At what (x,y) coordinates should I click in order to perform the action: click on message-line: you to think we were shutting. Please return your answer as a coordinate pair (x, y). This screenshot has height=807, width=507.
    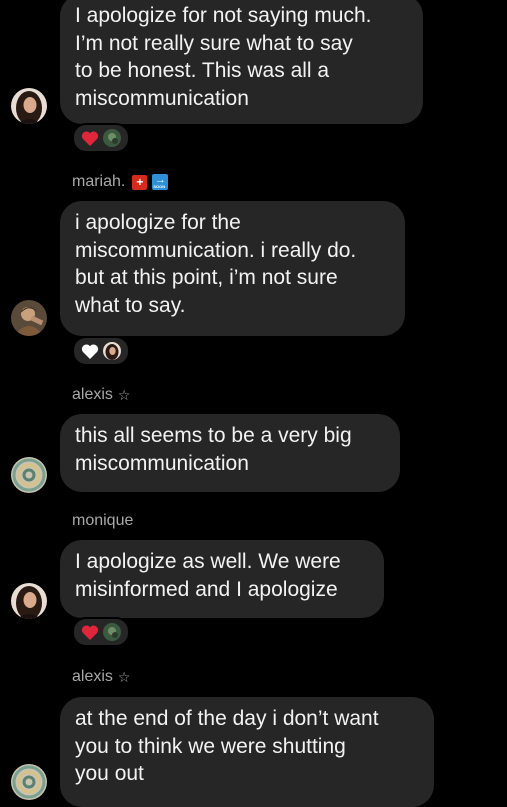
    Looking at the image, I should click on (210, 746).